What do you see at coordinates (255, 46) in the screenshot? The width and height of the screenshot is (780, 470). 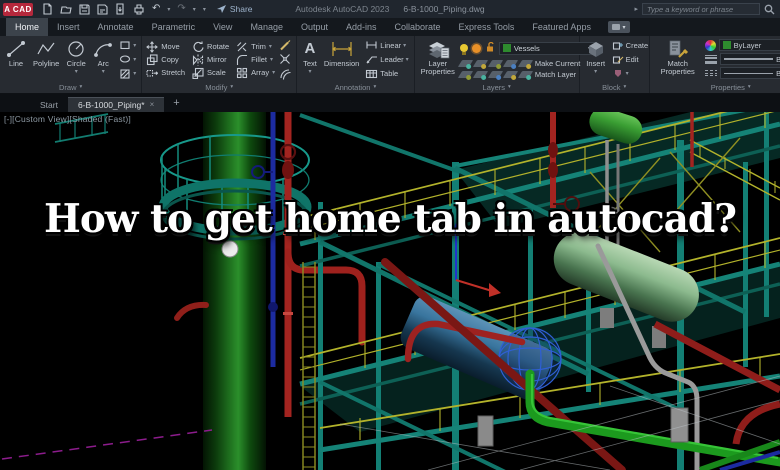 I see `trim-tool: Trim ▾` at bounding box center [255, 46].